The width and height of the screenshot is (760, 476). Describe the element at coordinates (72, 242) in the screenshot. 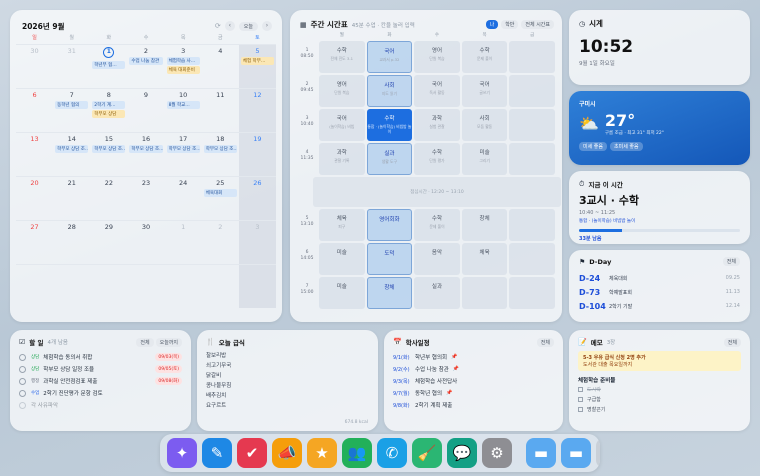

I see `calendar-day: 28` at that location.